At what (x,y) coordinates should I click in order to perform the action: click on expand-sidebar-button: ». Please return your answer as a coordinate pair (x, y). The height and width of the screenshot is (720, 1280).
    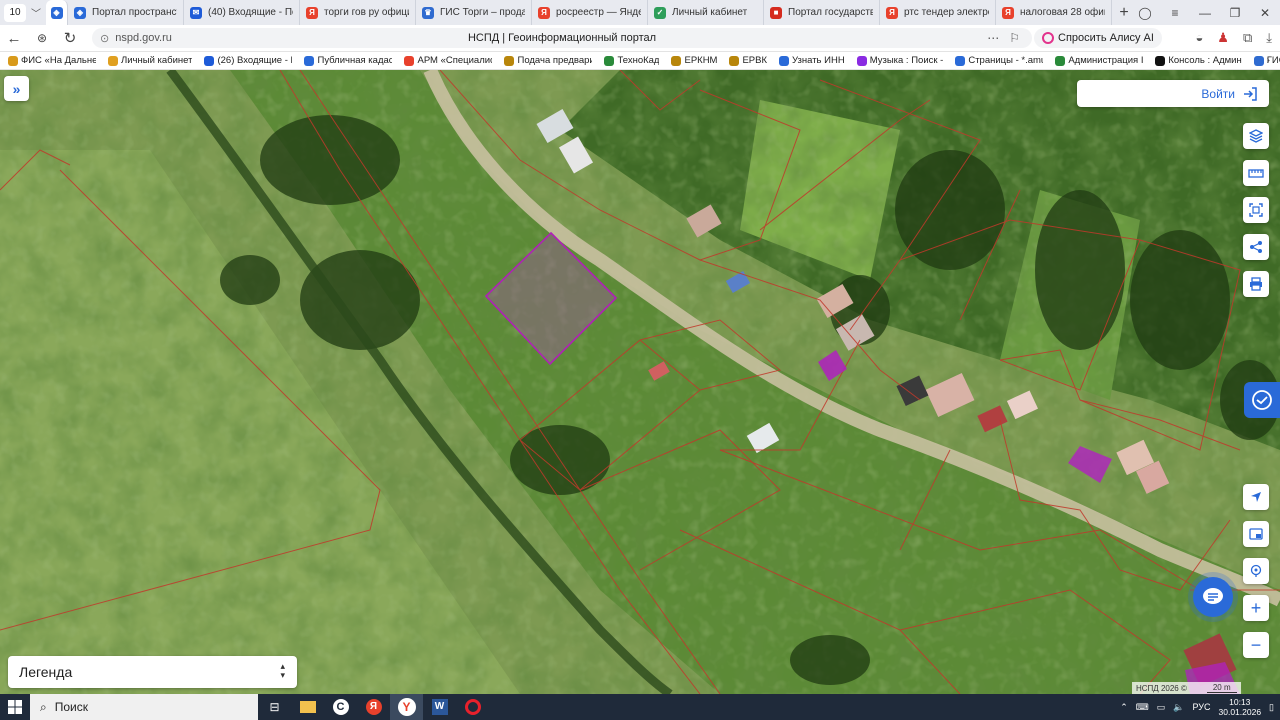
    Looking at the image, I should click on (16, 88).